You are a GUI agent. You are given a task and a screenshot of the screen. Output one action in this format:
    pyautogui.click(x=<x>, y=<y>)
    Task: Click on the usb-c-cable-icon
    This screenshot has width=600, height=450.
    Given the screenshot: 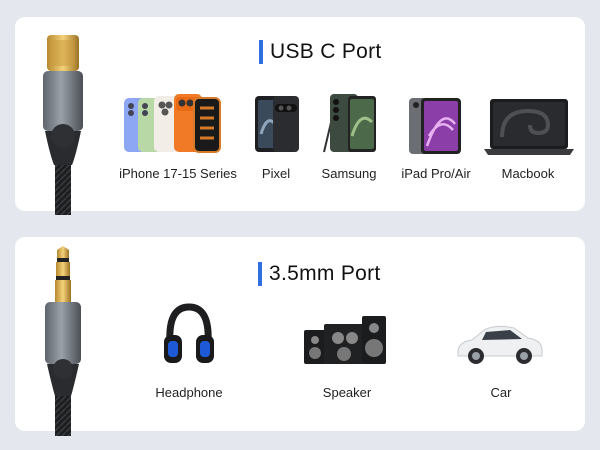 What is the action you would take?
    pyautogui.click(x=63, y=125)
    